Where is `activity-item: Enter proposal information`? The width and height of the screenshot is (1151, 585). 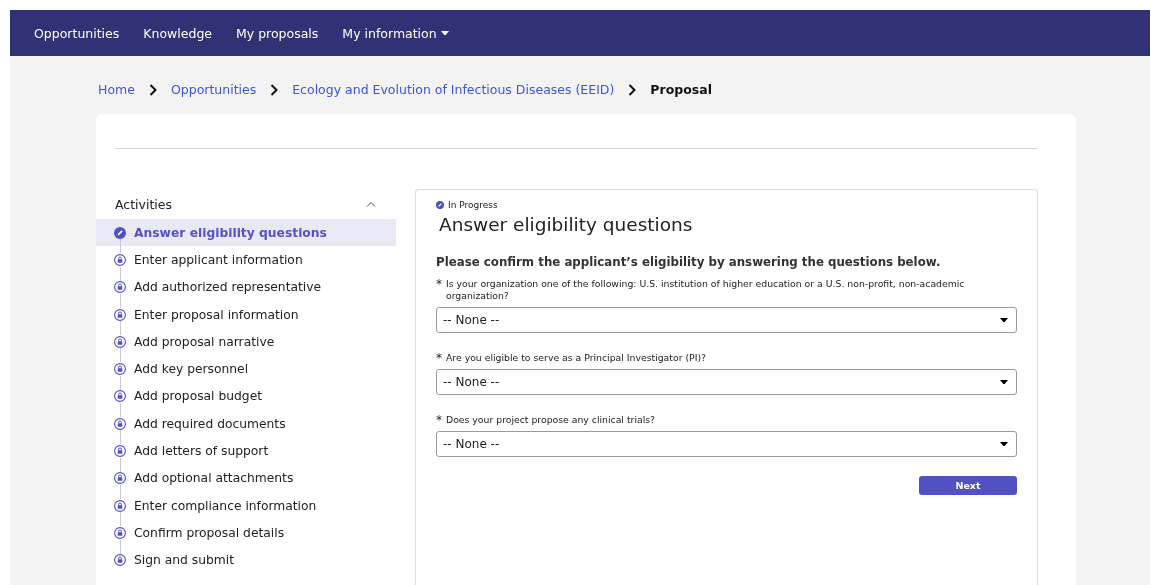
activity-item: Enter proposal information is located at coordinates (246, 314).